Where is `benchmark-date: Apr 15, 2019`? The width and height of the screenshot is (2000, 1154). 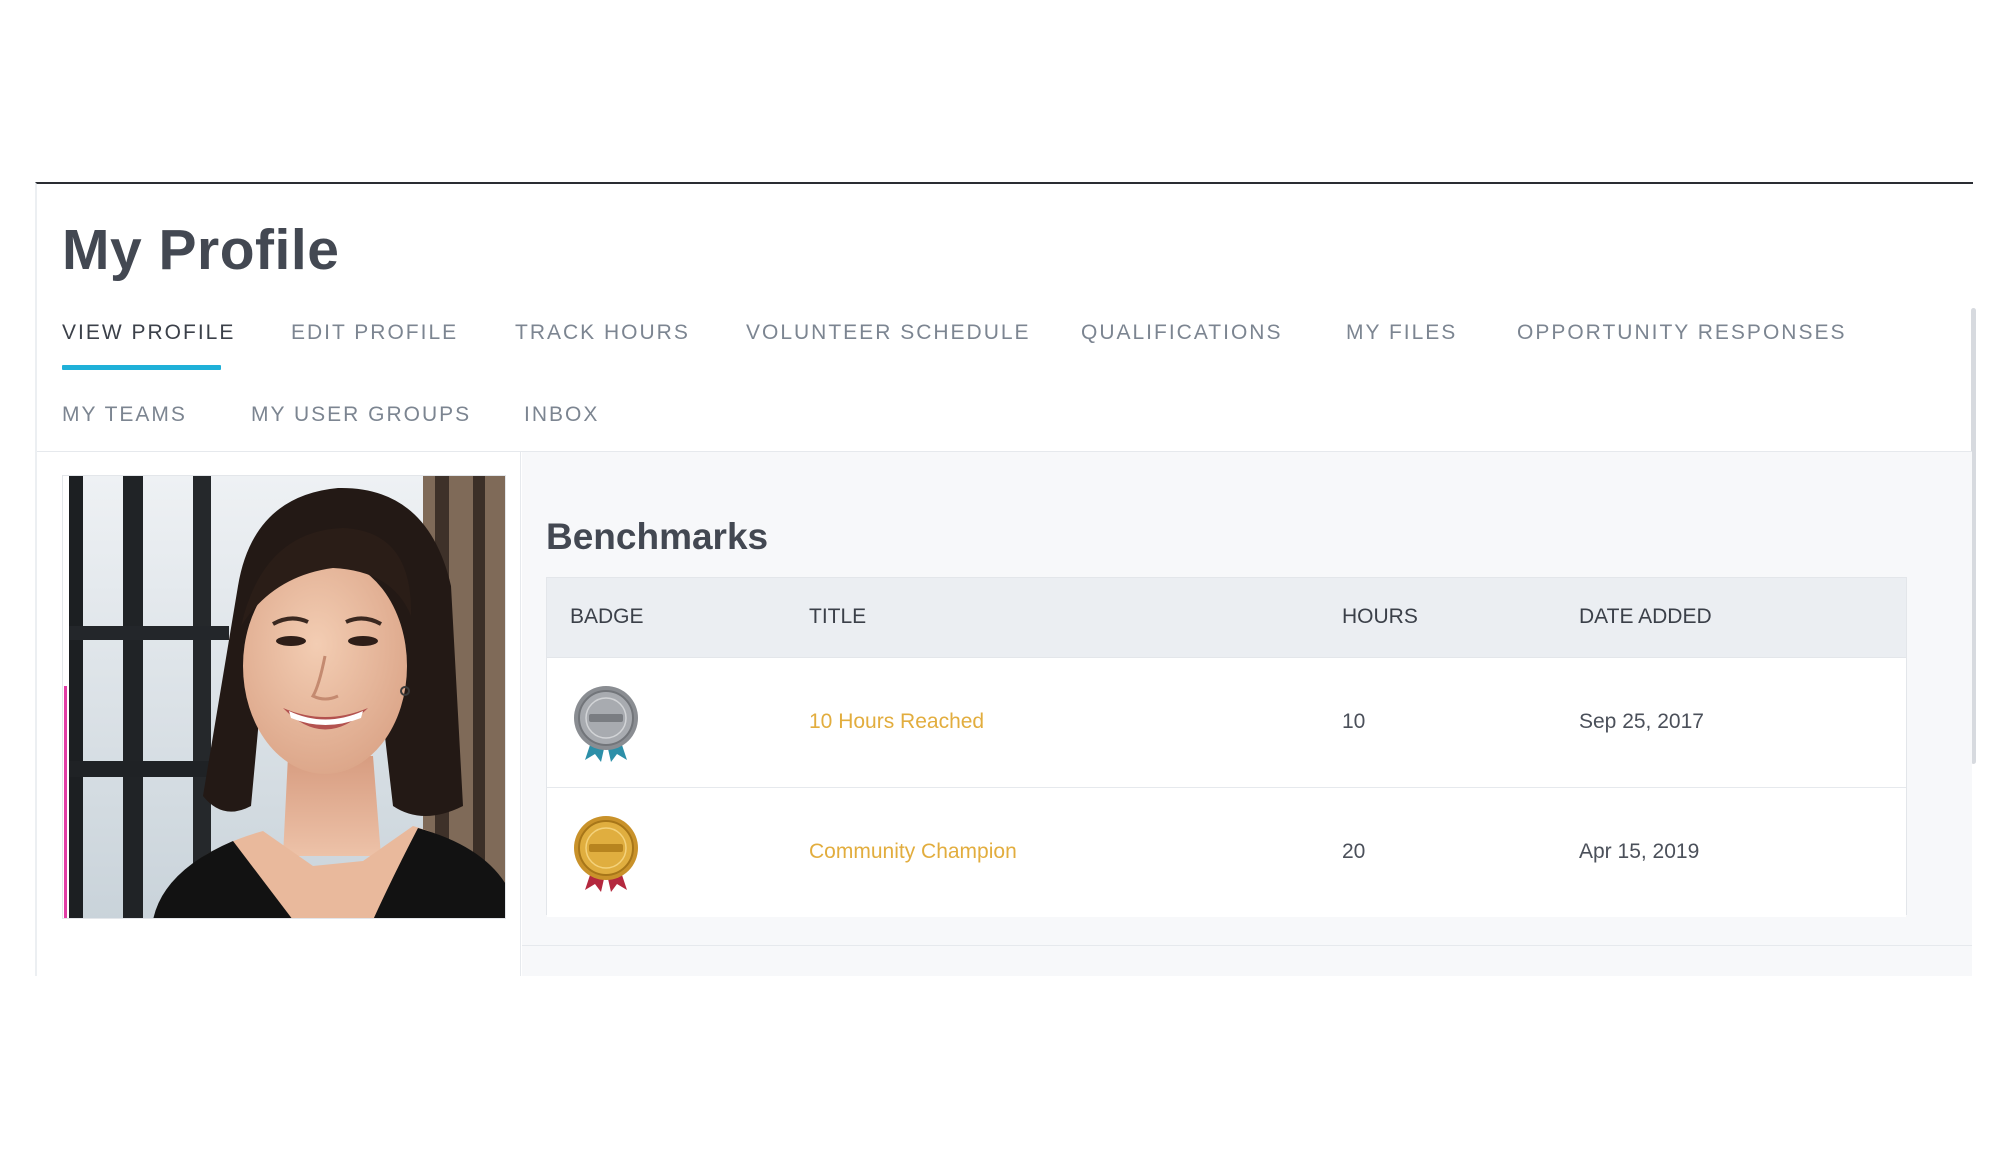 benchmark-date: Apr 15, 2019 is located at coordinates (1639, 851).